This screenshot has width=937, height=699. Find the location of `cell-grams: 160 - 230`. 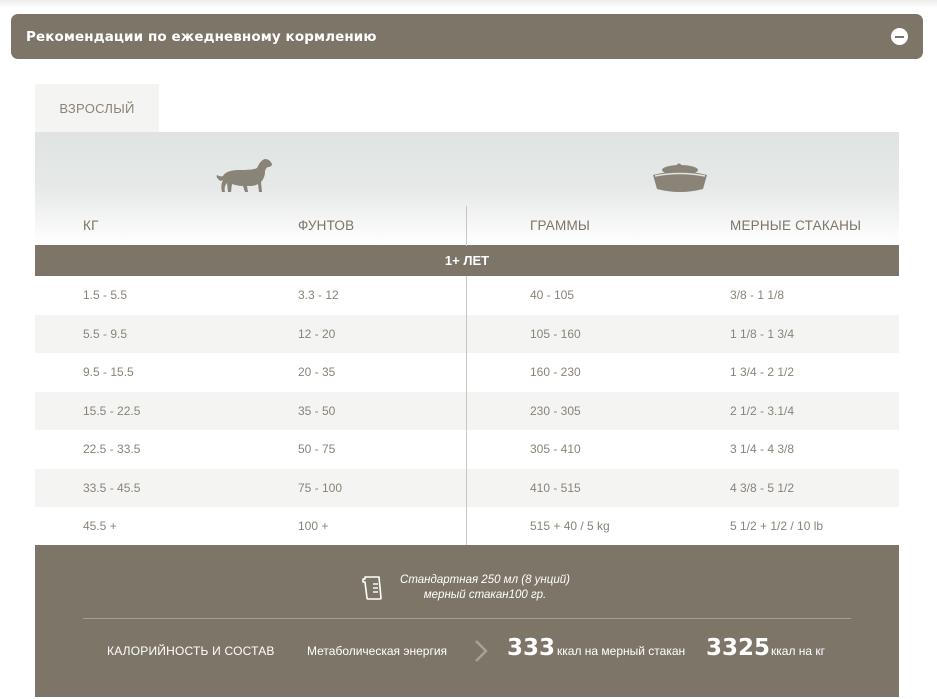

cell-grams: 160 - 230 is located at coordinates (555, 372).